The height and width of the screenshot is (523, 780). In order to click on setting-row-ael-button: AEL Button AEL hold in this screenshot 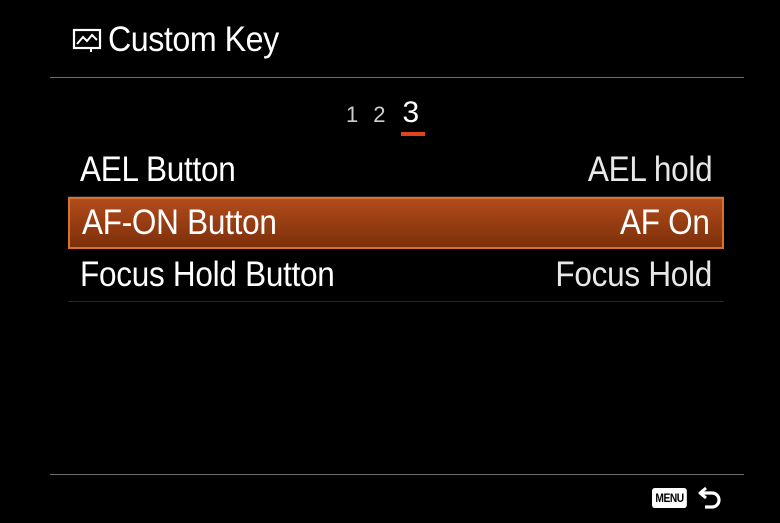, I will do `click(396, 170)`.